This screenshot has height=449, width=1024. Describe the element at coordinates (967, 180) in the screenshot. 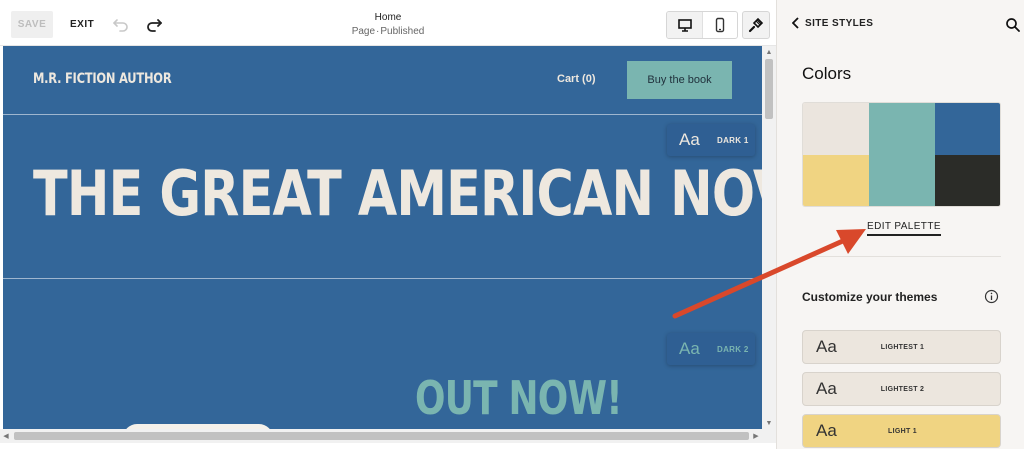

I see `palette-swatch-darkest` at that location.